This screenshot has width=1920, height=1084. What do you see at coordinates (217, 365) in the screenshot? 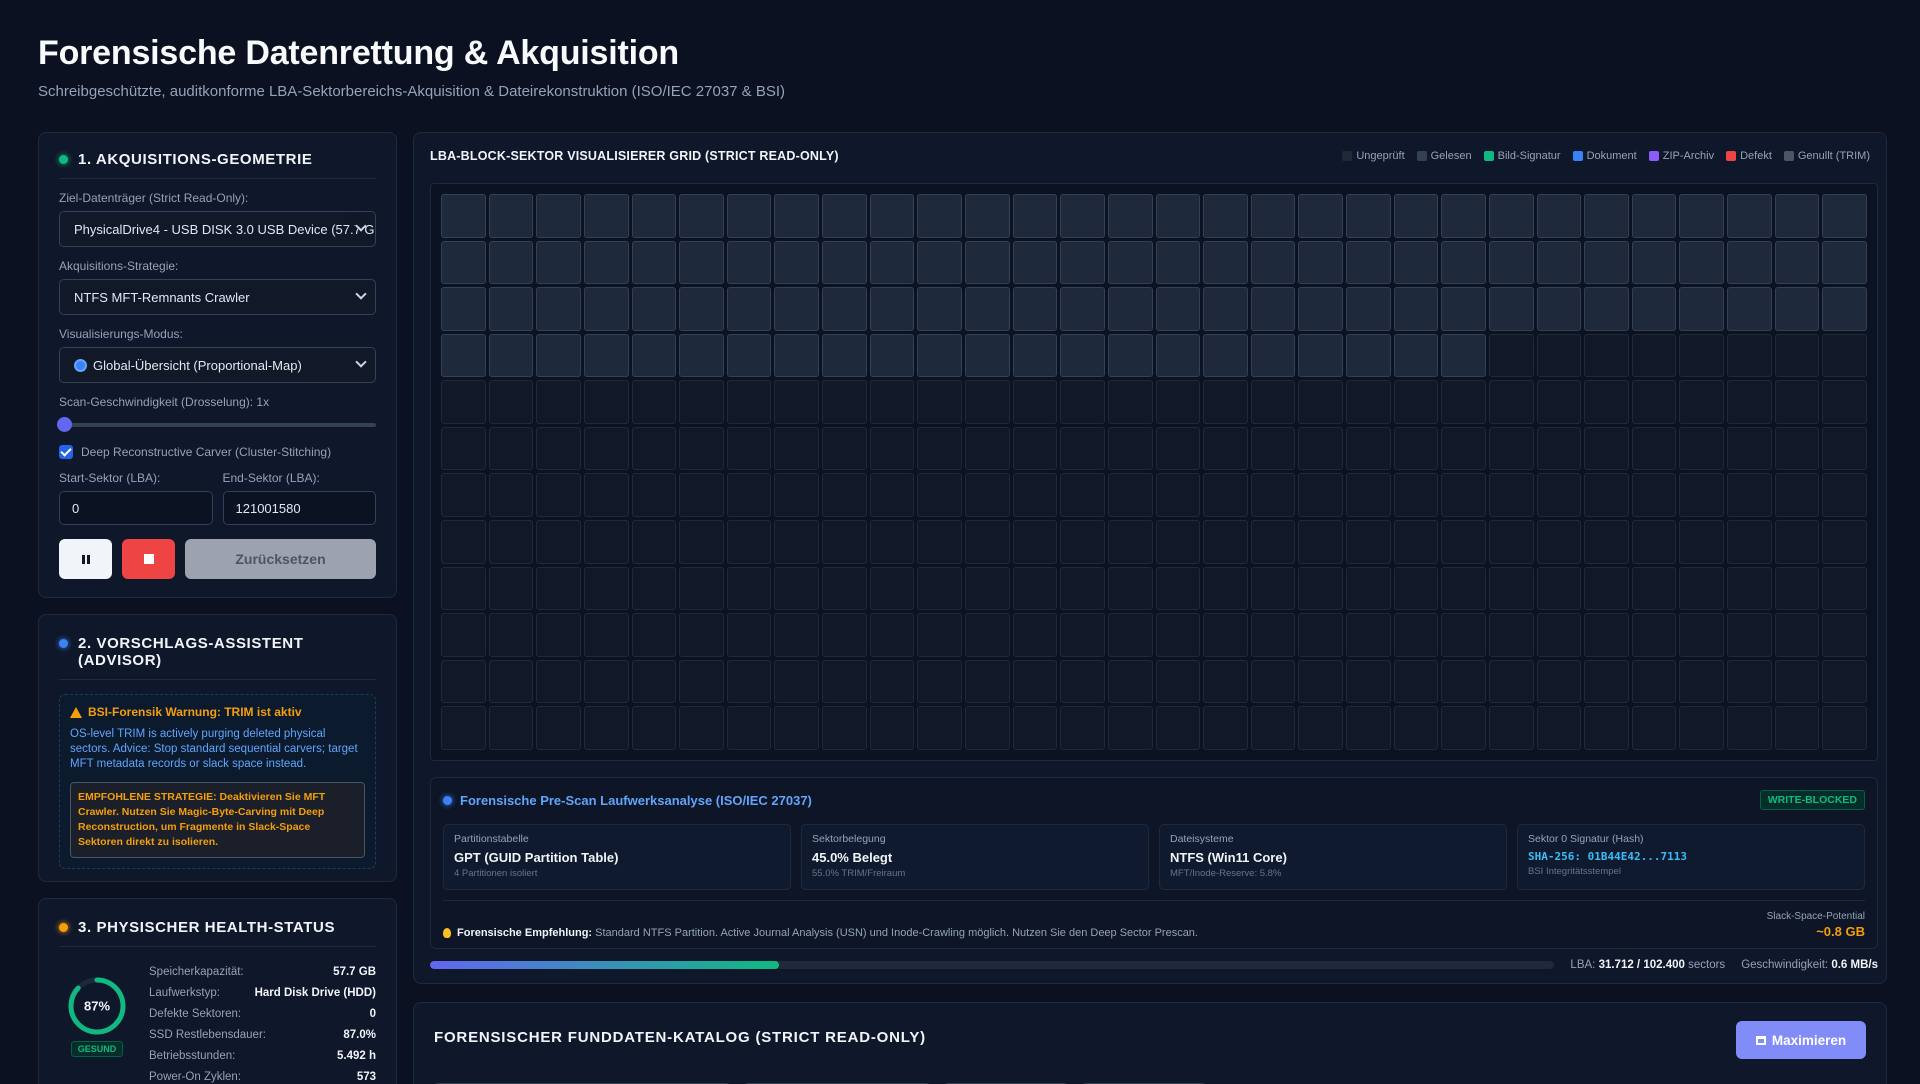
I see `visualization-mode-select: Global-Übersicht (Proportional-Map)` at bounding box center [217, 365].